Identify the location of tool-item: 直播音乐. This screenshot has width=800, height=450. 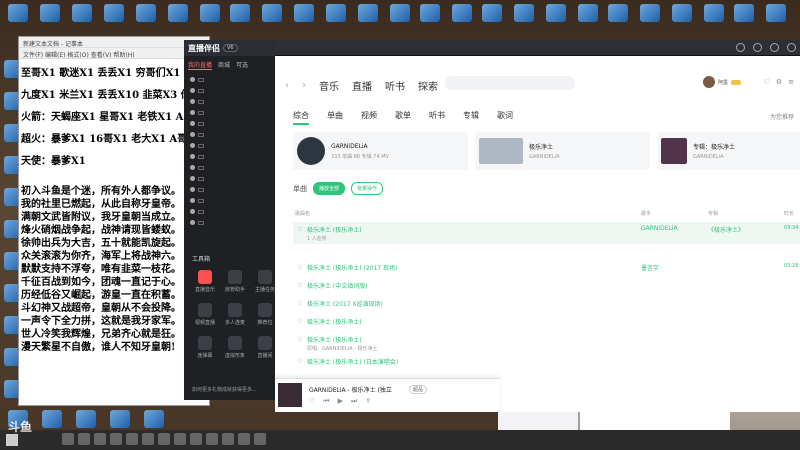
(205, 281).